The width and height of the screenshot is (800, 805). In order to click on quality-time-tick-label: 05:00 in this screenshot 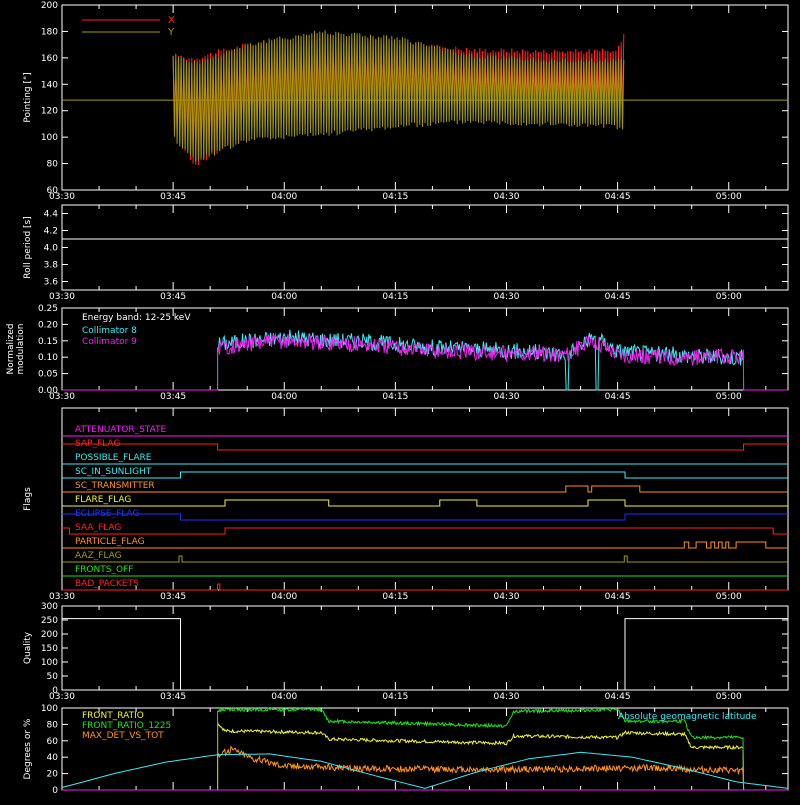, I will do `click(729, 697)`.